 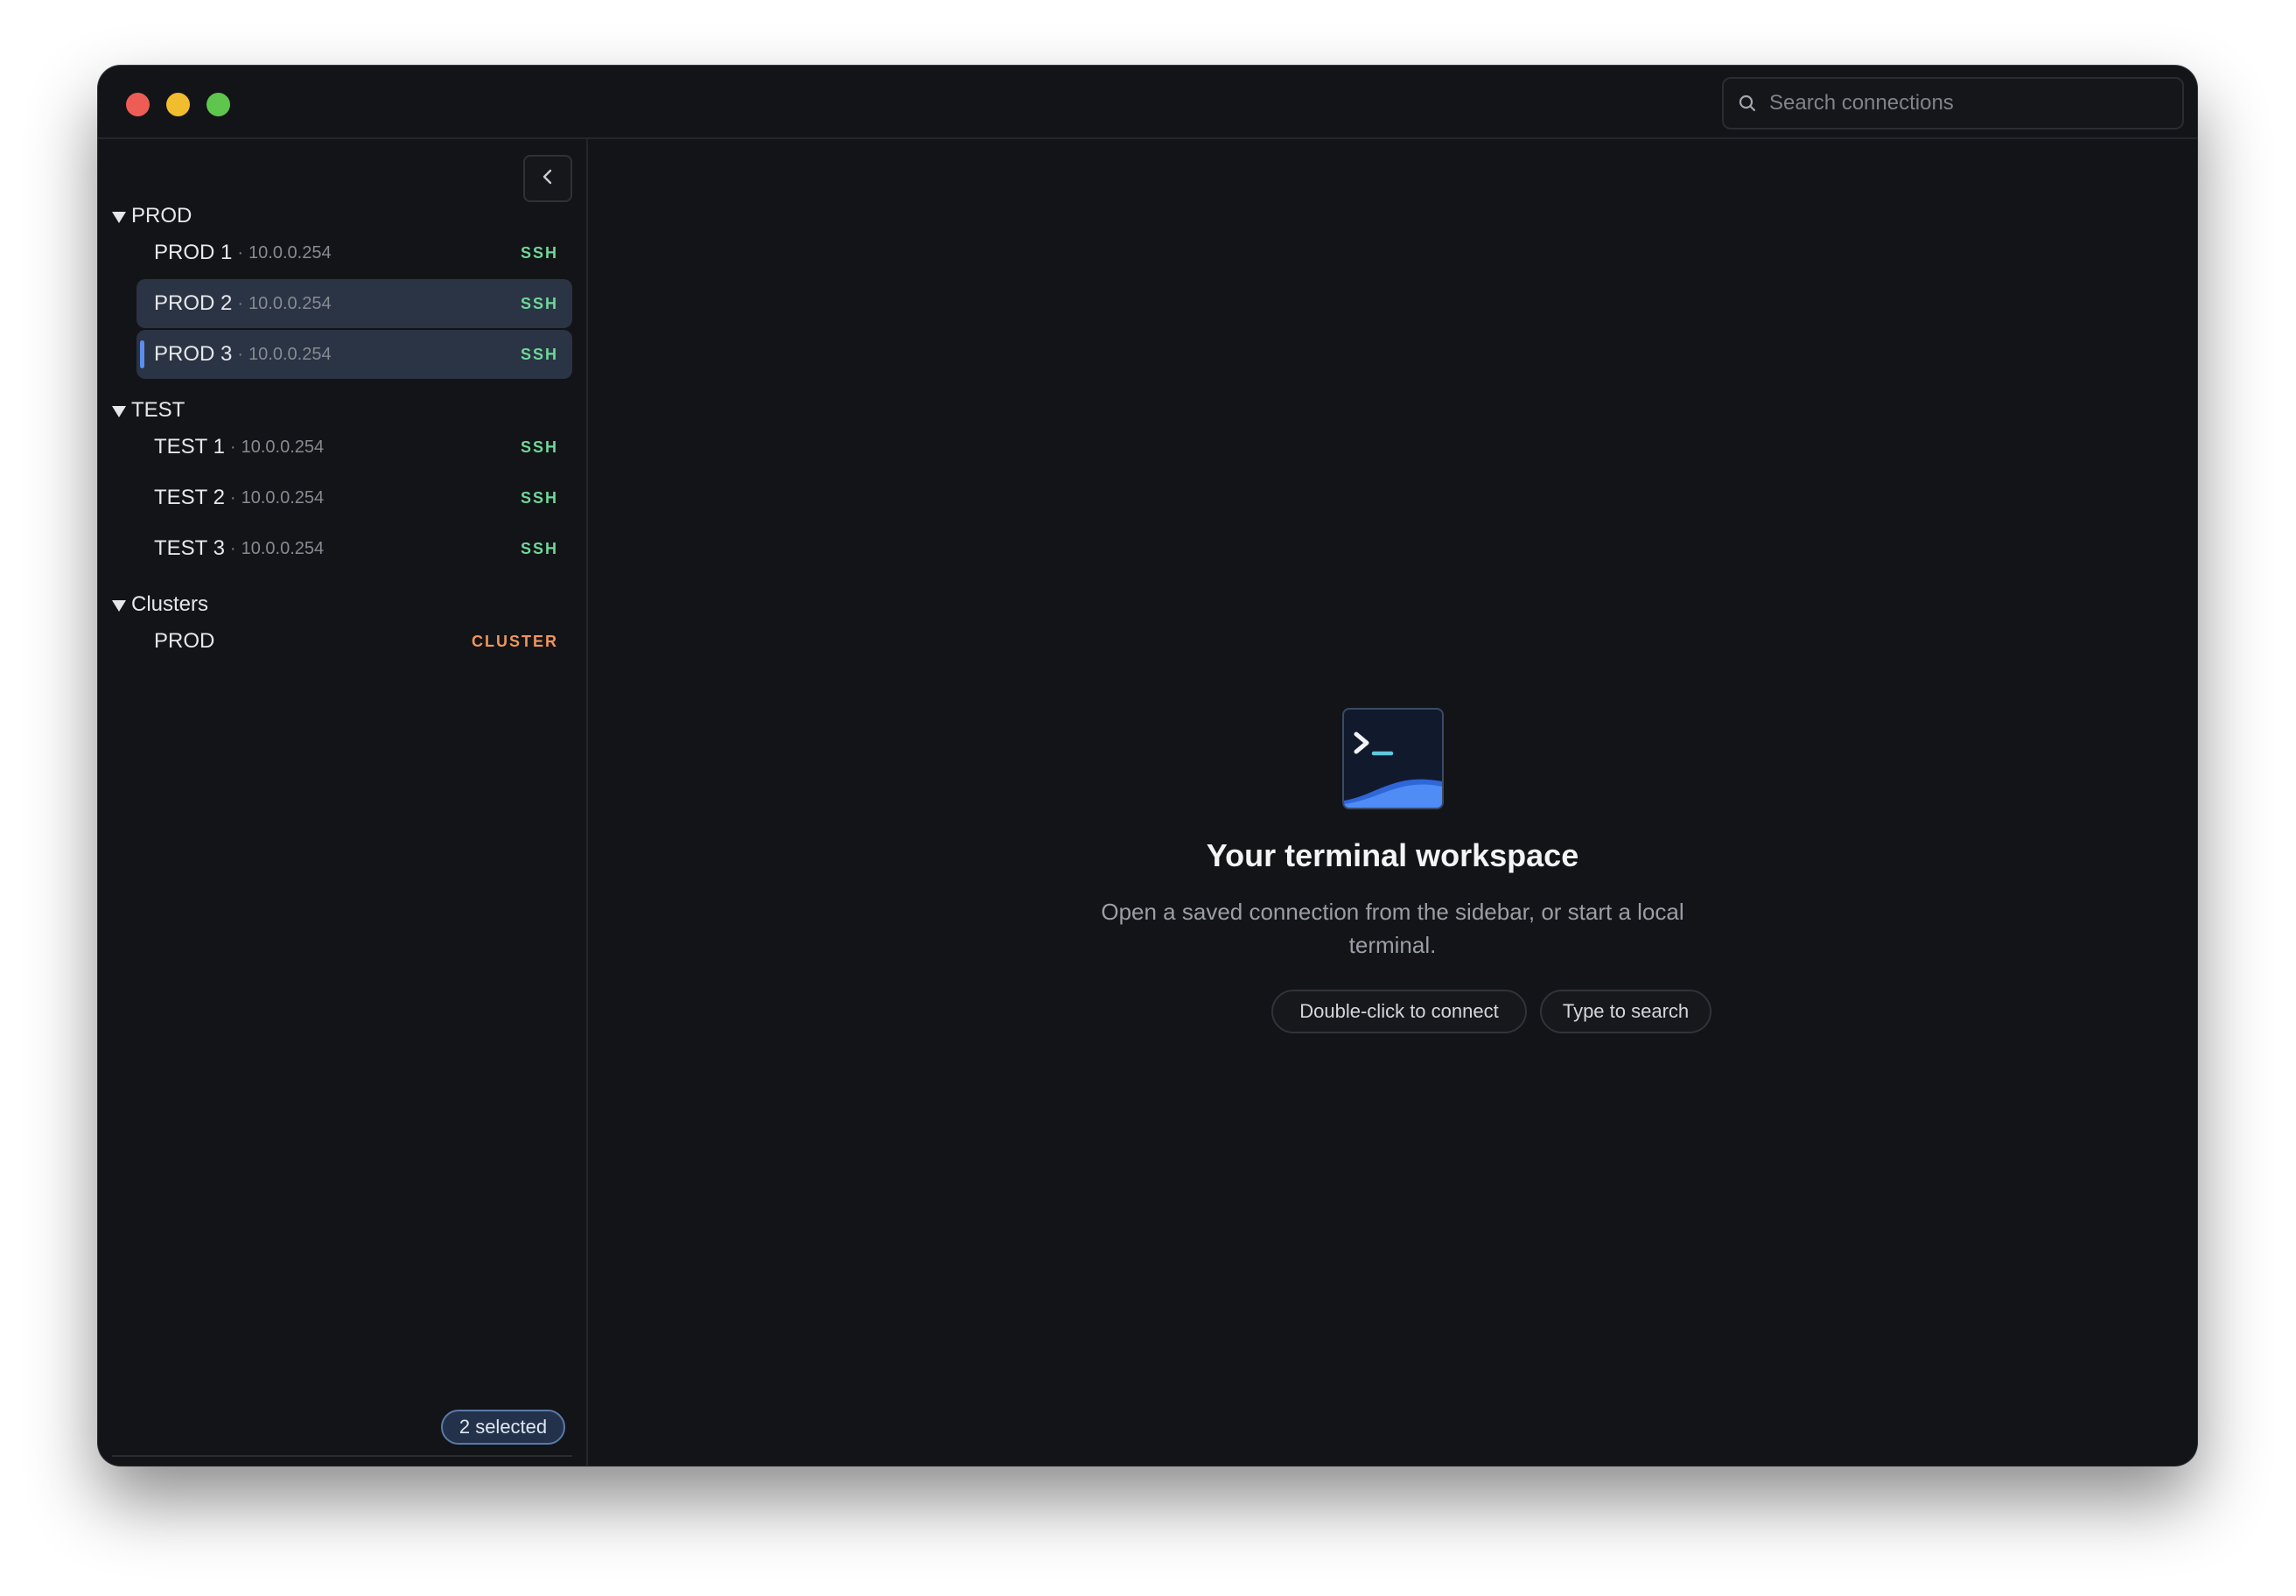 What do you see at coordinates (161, 216) in the screenshot?
I see `group-label: PROD` at bounding box center [161, 216].